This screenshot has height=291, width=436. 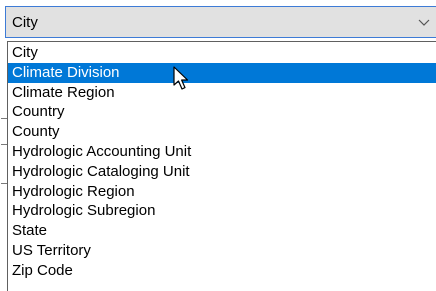 What do you see at coordinates (222, 211) in the screenshot?
I see `dropdown-option: Hydrologic Subregion` at bounding box center [222, 211].